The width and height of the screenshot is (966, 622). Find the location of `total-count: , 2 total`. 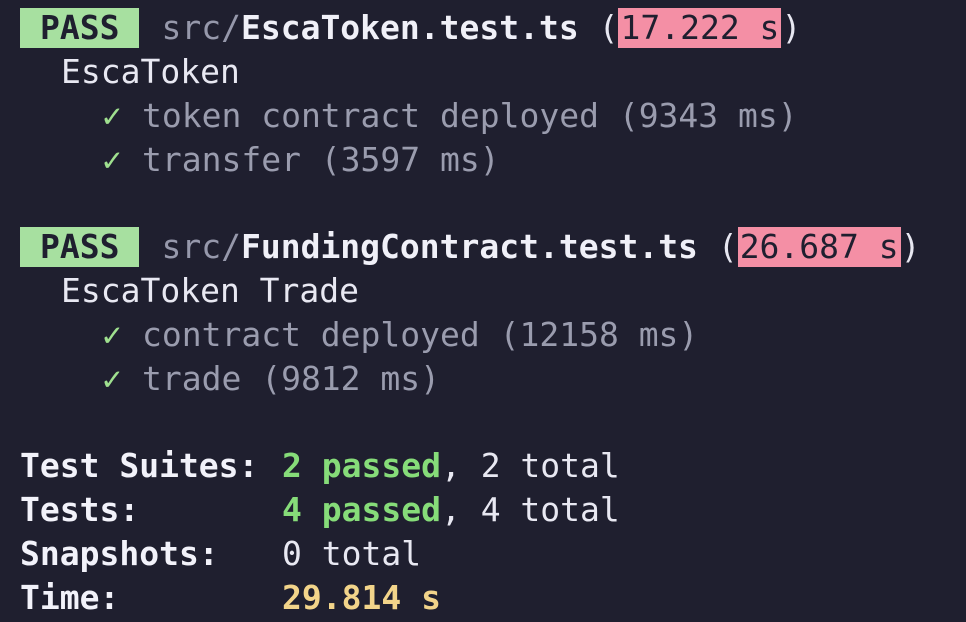

total-count: , 2 total is located at coordinates (530, 465).